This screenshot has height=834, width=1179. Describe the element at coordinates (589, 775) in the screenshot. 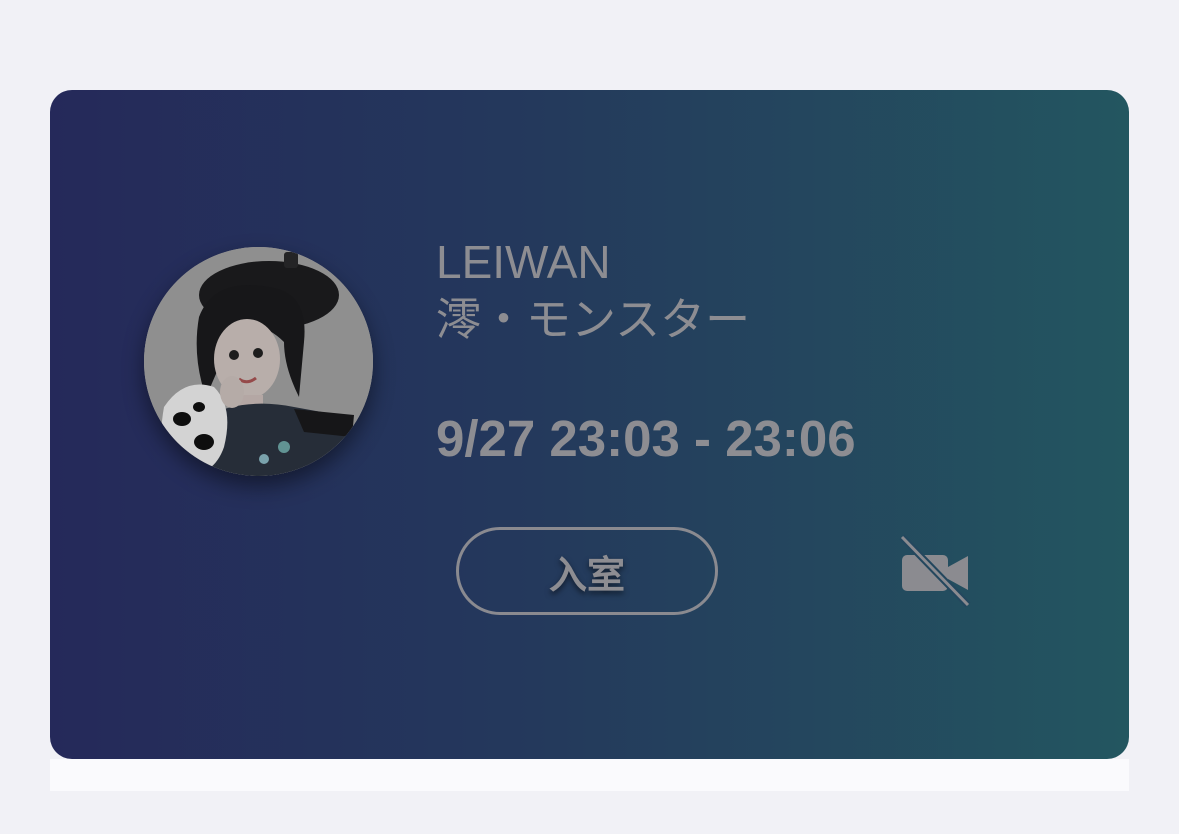

I see `list-footer-strip` at that location.